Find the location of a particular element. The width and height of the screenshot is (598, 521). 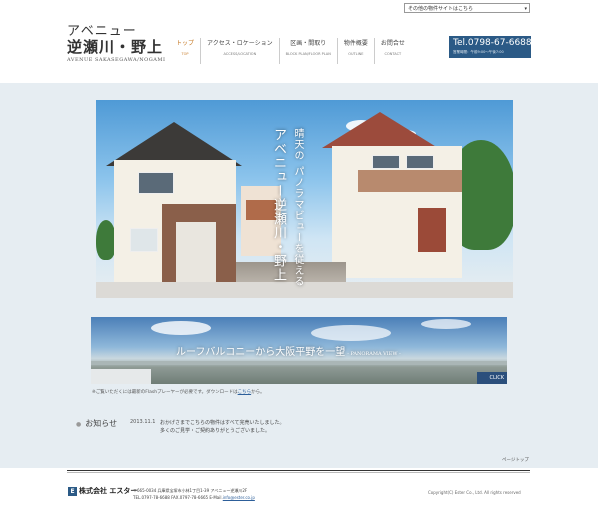

nav-item-contact: お問合せ CONTACT is located at coordinates (392, 51).